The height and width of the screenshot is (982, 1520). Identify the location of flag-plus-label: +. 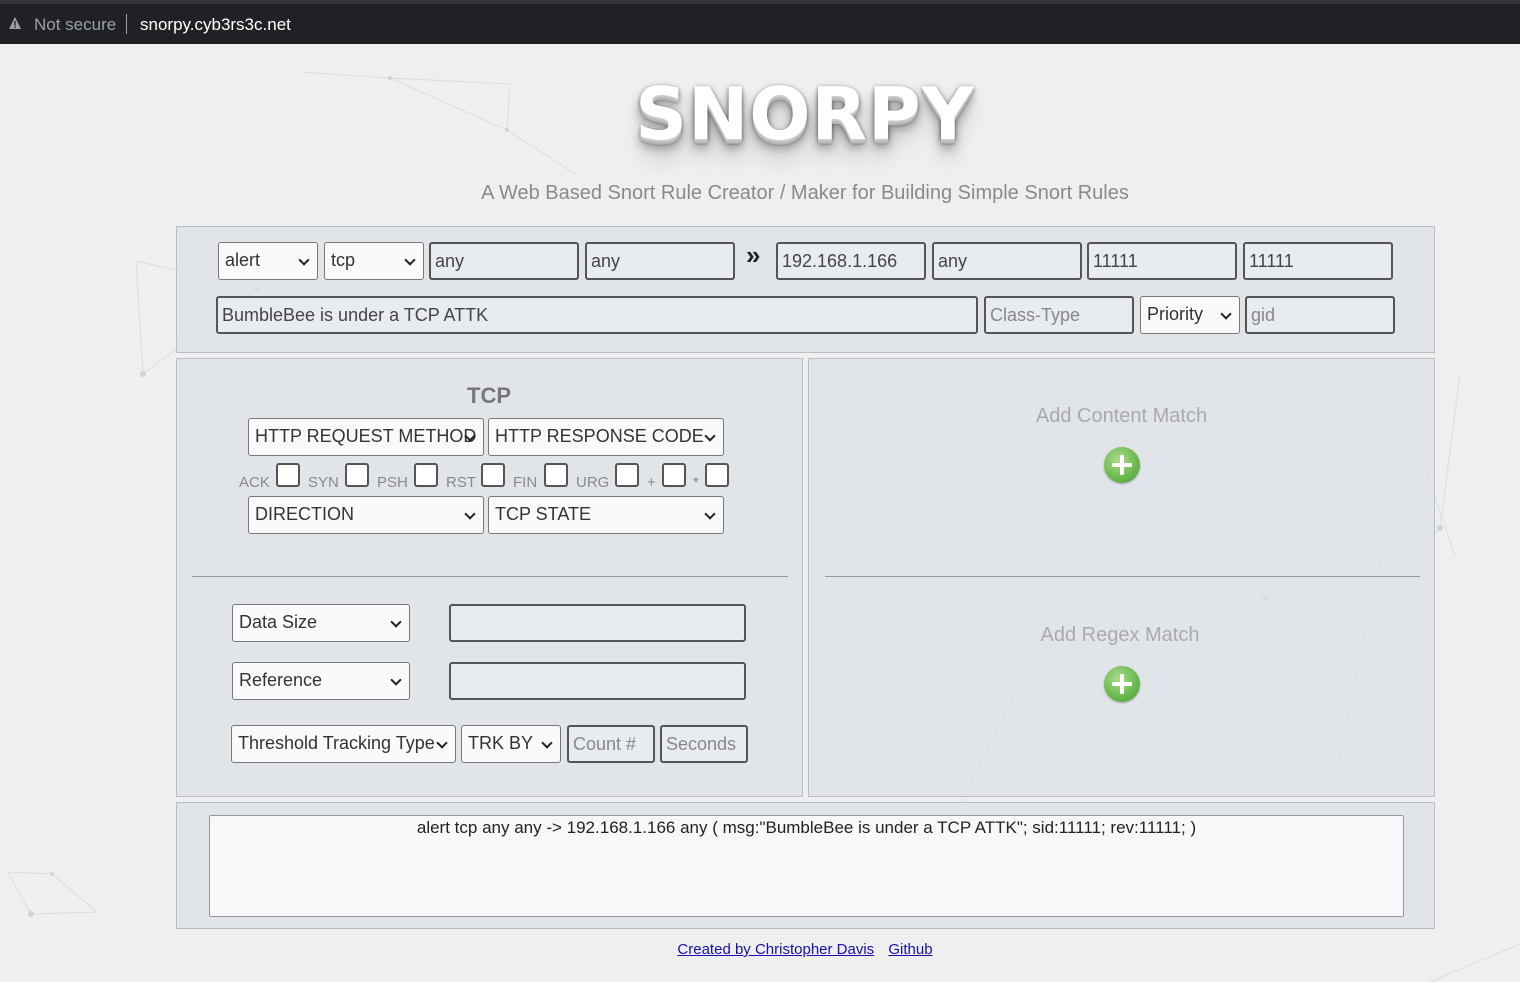
(651, 482).